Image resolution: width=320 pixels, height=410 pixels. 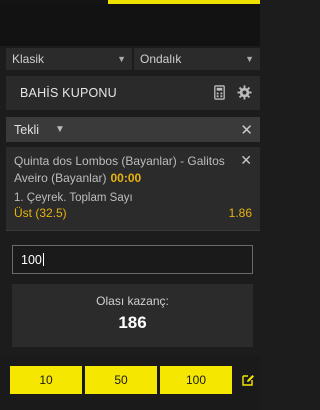 What do you see at coordinates (232, 92) in the screenshot?
I see `coupon-header-icons` at bounding box center [232, 92].